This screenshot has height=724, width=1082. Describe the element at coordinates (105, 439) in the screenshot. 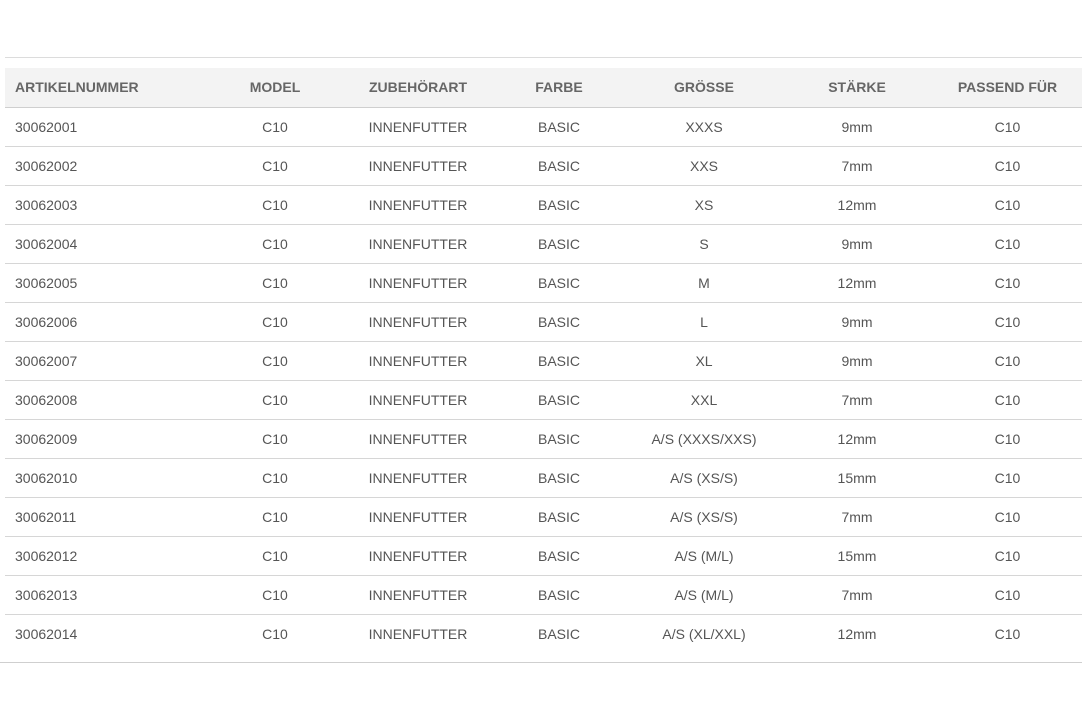

I see `cell-artikelnummer: 30062009` at that location.